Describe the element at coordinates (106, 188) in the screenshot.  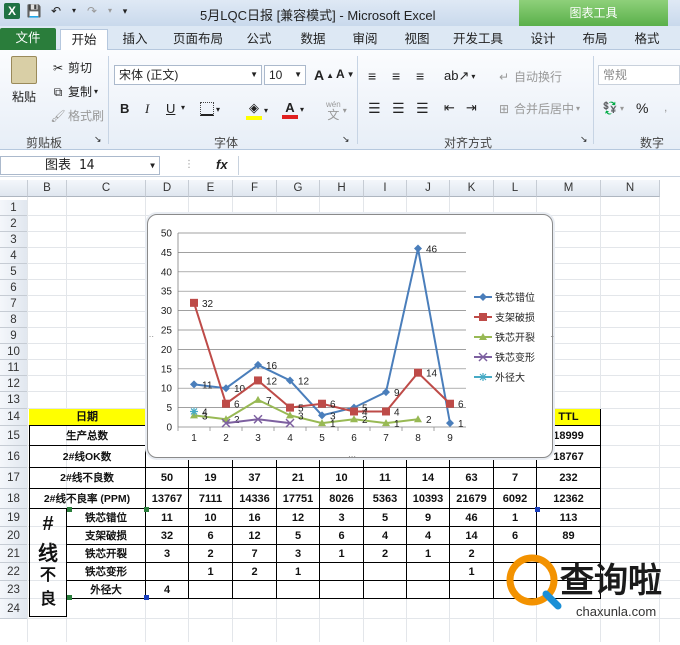
I see `column-header-C: C` at that location.